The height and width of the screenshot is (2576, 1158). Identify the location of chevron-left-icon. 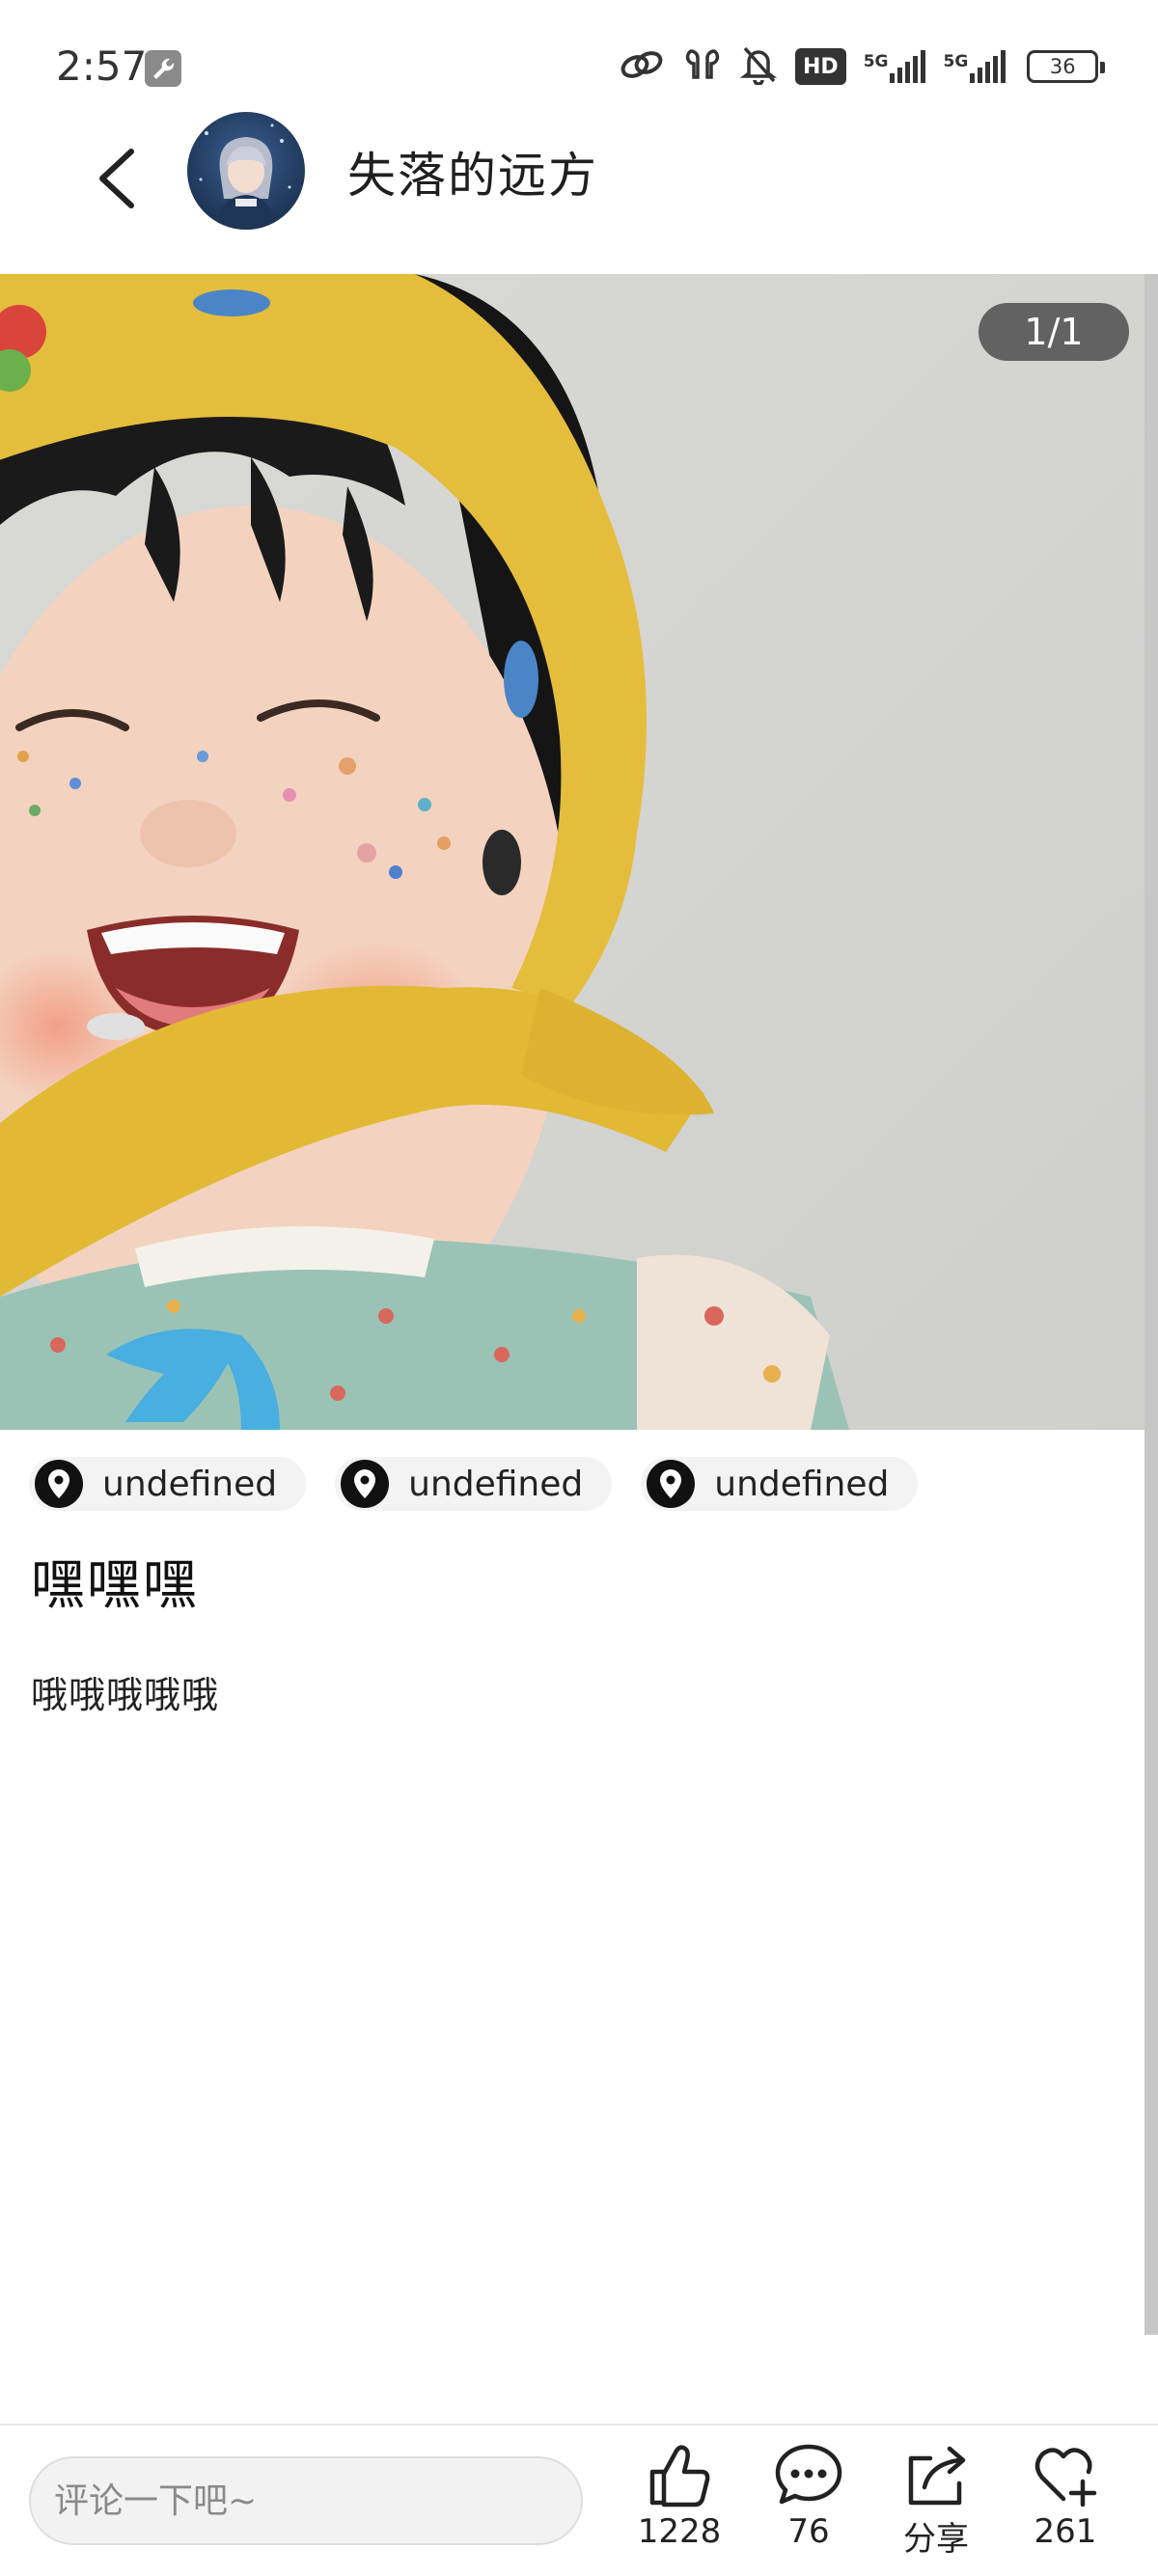
(116, 178).